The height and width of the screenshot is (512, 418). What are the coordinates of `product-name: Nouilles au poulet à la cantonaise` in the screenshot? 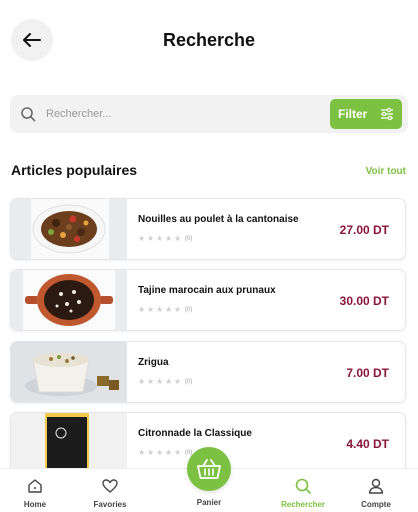 It's located at (218, 219).